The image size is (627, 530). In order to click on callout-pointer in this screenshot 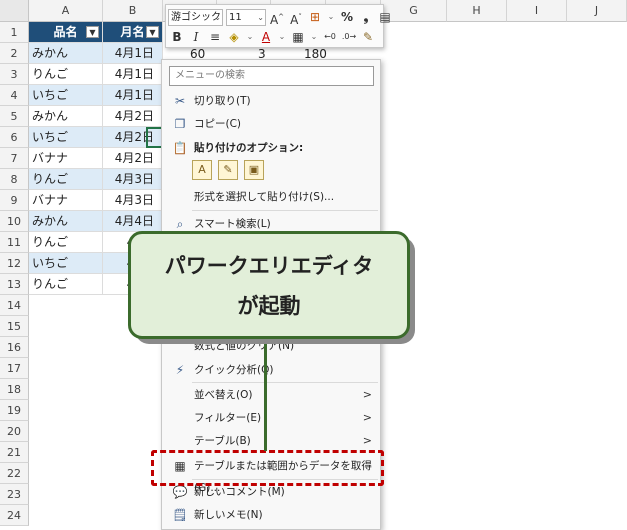, I will do `click(265, 395)`.